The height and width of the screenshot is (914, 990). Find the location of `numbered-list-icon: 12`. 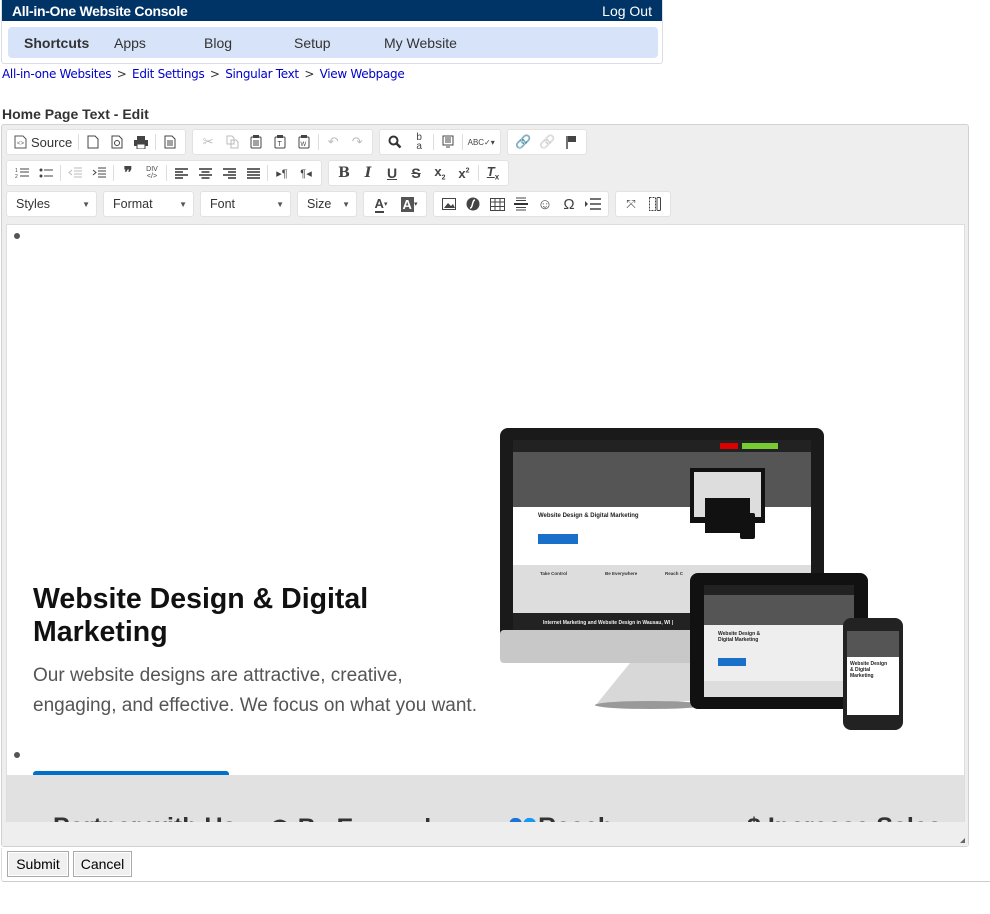

numbered-list-icon: 12 is located at coordinates (22, 173).